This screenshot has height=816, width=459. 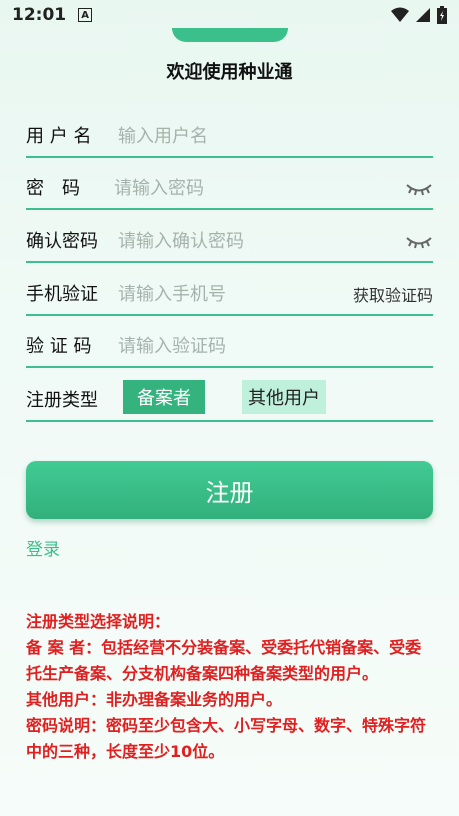 What do you see at coordinates (393, 294) in the screenshot?
I see `get-code-button: 获取验证码` at bounding box center [393, 294].